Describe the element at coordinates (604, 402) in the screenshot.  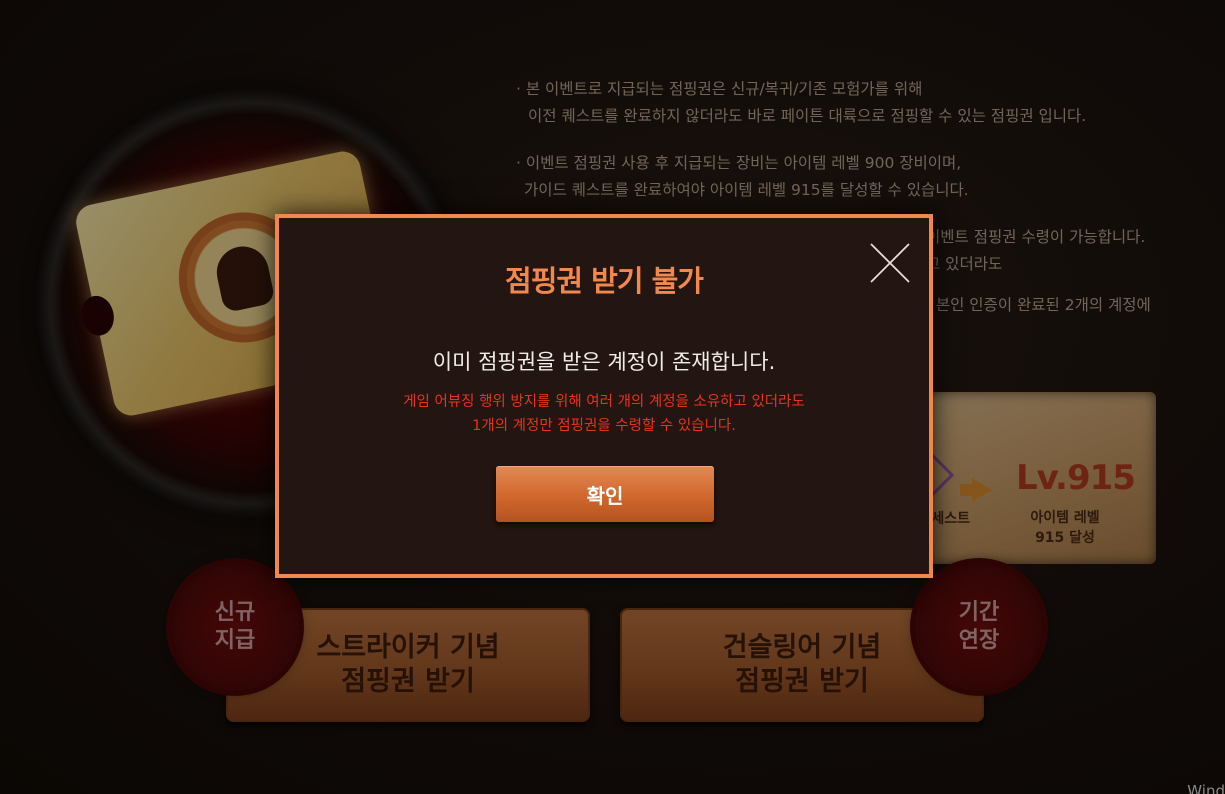
I see `warning-line: 게임 어뷰징 행위 방지를 위해 여러 개의 계정을 소유하고 있더라도` at that location.